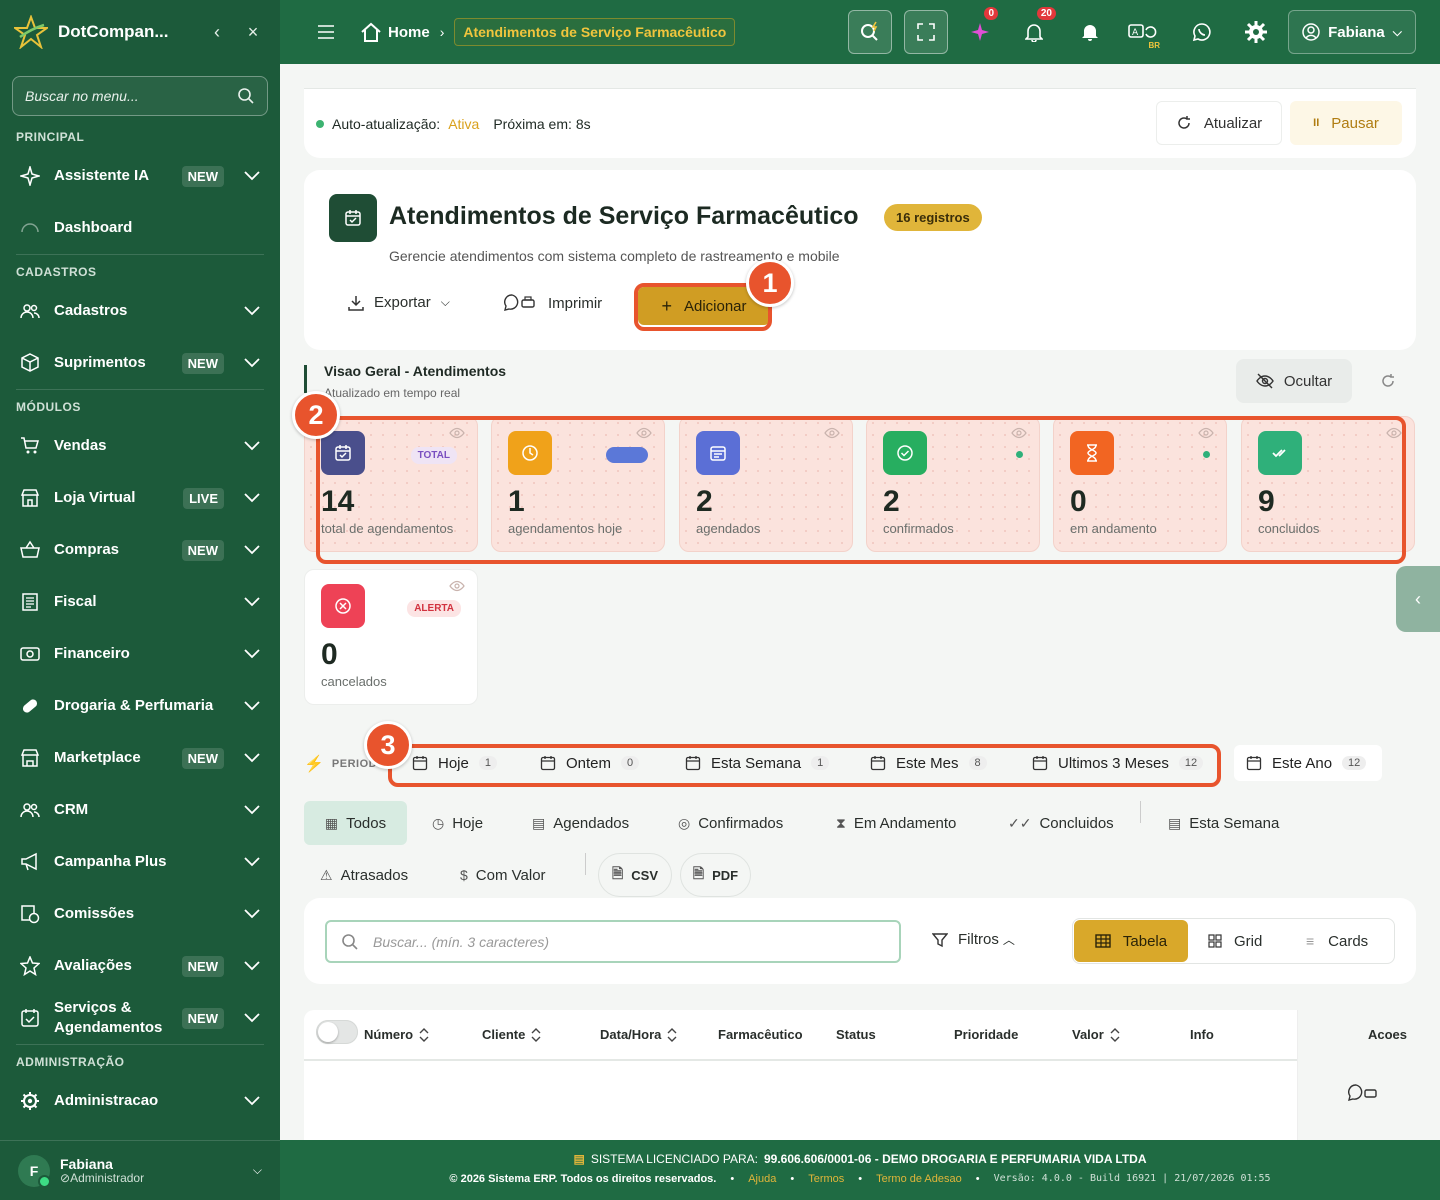 The image size is (1440, 1200). What do you see at coordinates (503, 875) in the screenshot?
I see `filter-with-value: $ Com Valor` at bounding box center [503, 875].